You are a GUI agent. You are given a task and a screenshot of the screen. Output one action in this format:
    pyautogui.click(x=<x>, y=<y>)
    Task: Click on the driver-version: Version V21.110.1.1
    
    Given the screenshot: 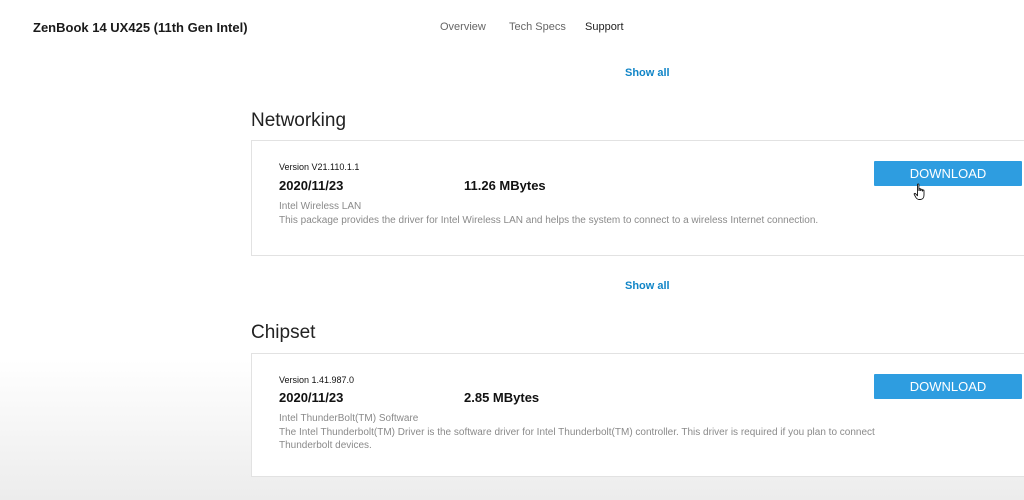 What is the action you would take?
    pyautogui.click(x=319, y=167)
    